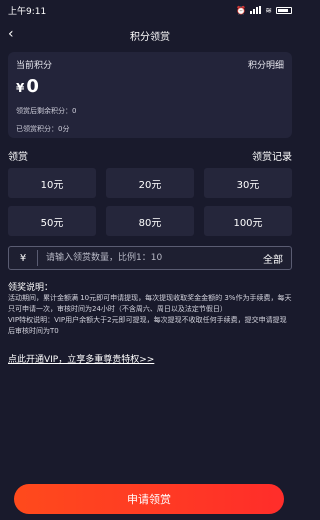  I want to click on claim-records-link: 领赏记录, so click(272, 155).